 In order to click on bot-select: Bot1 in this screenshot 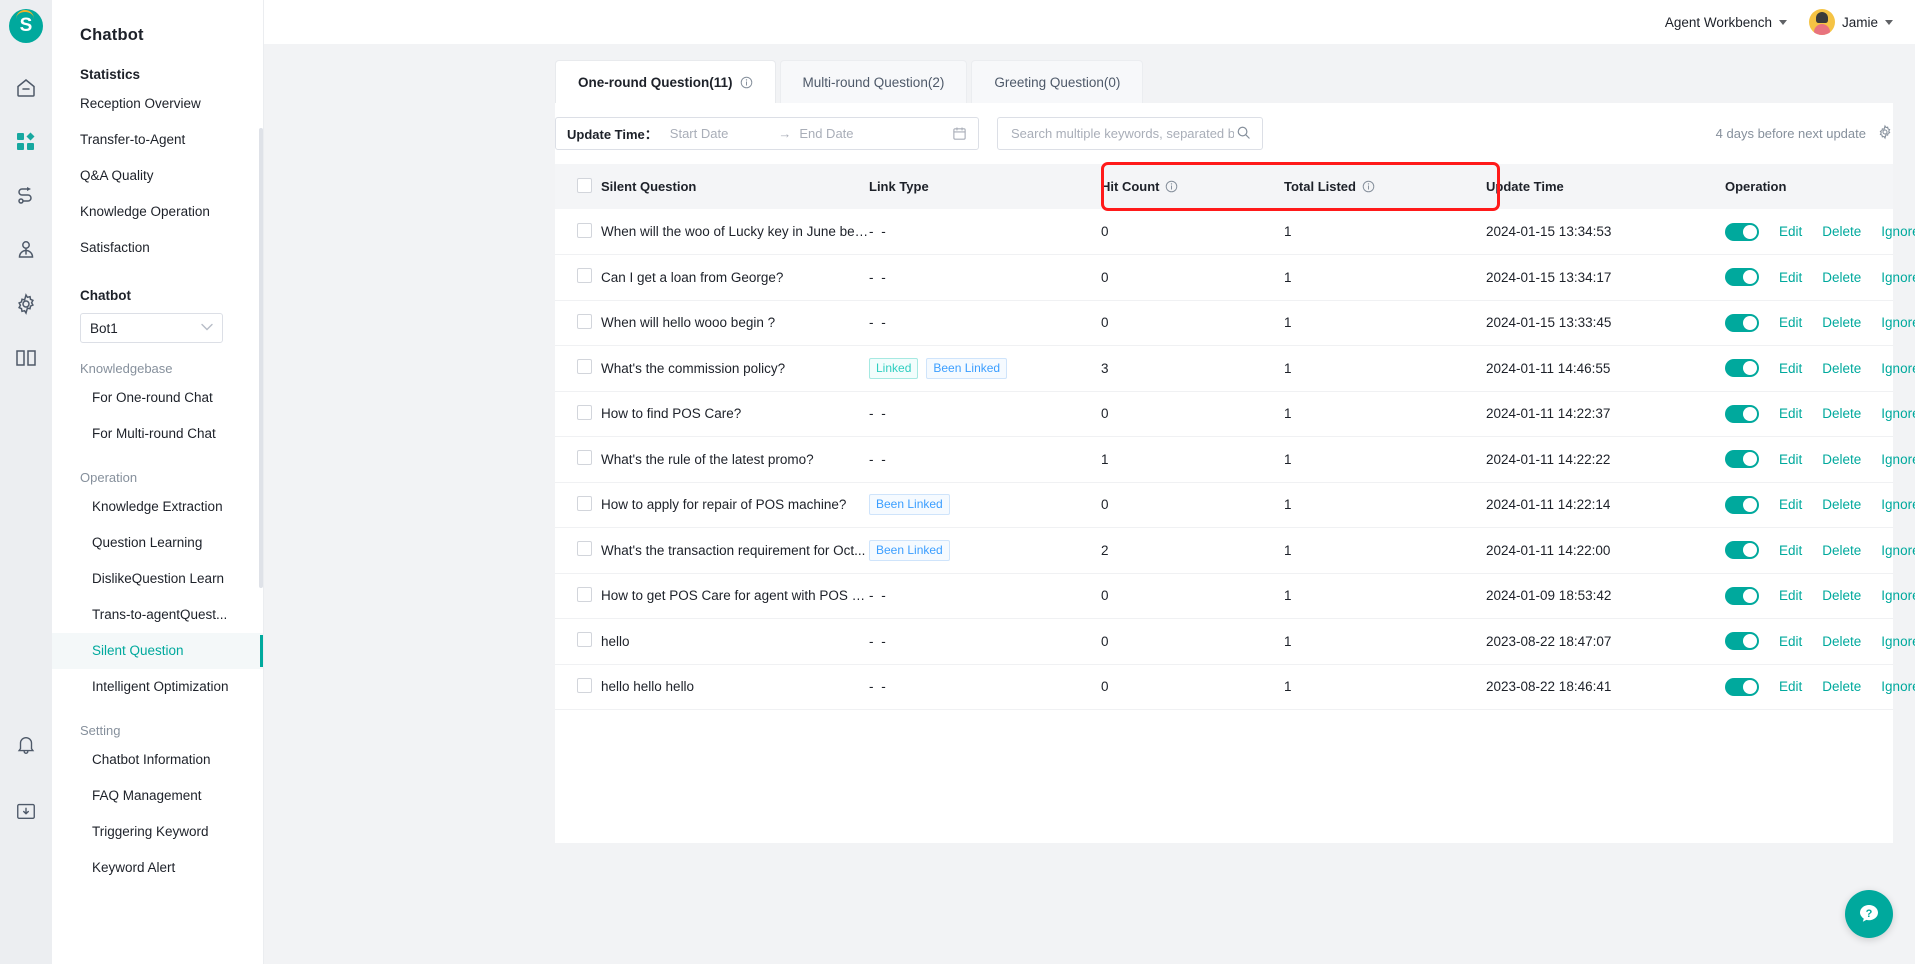, I will do `click(151, 328)`.